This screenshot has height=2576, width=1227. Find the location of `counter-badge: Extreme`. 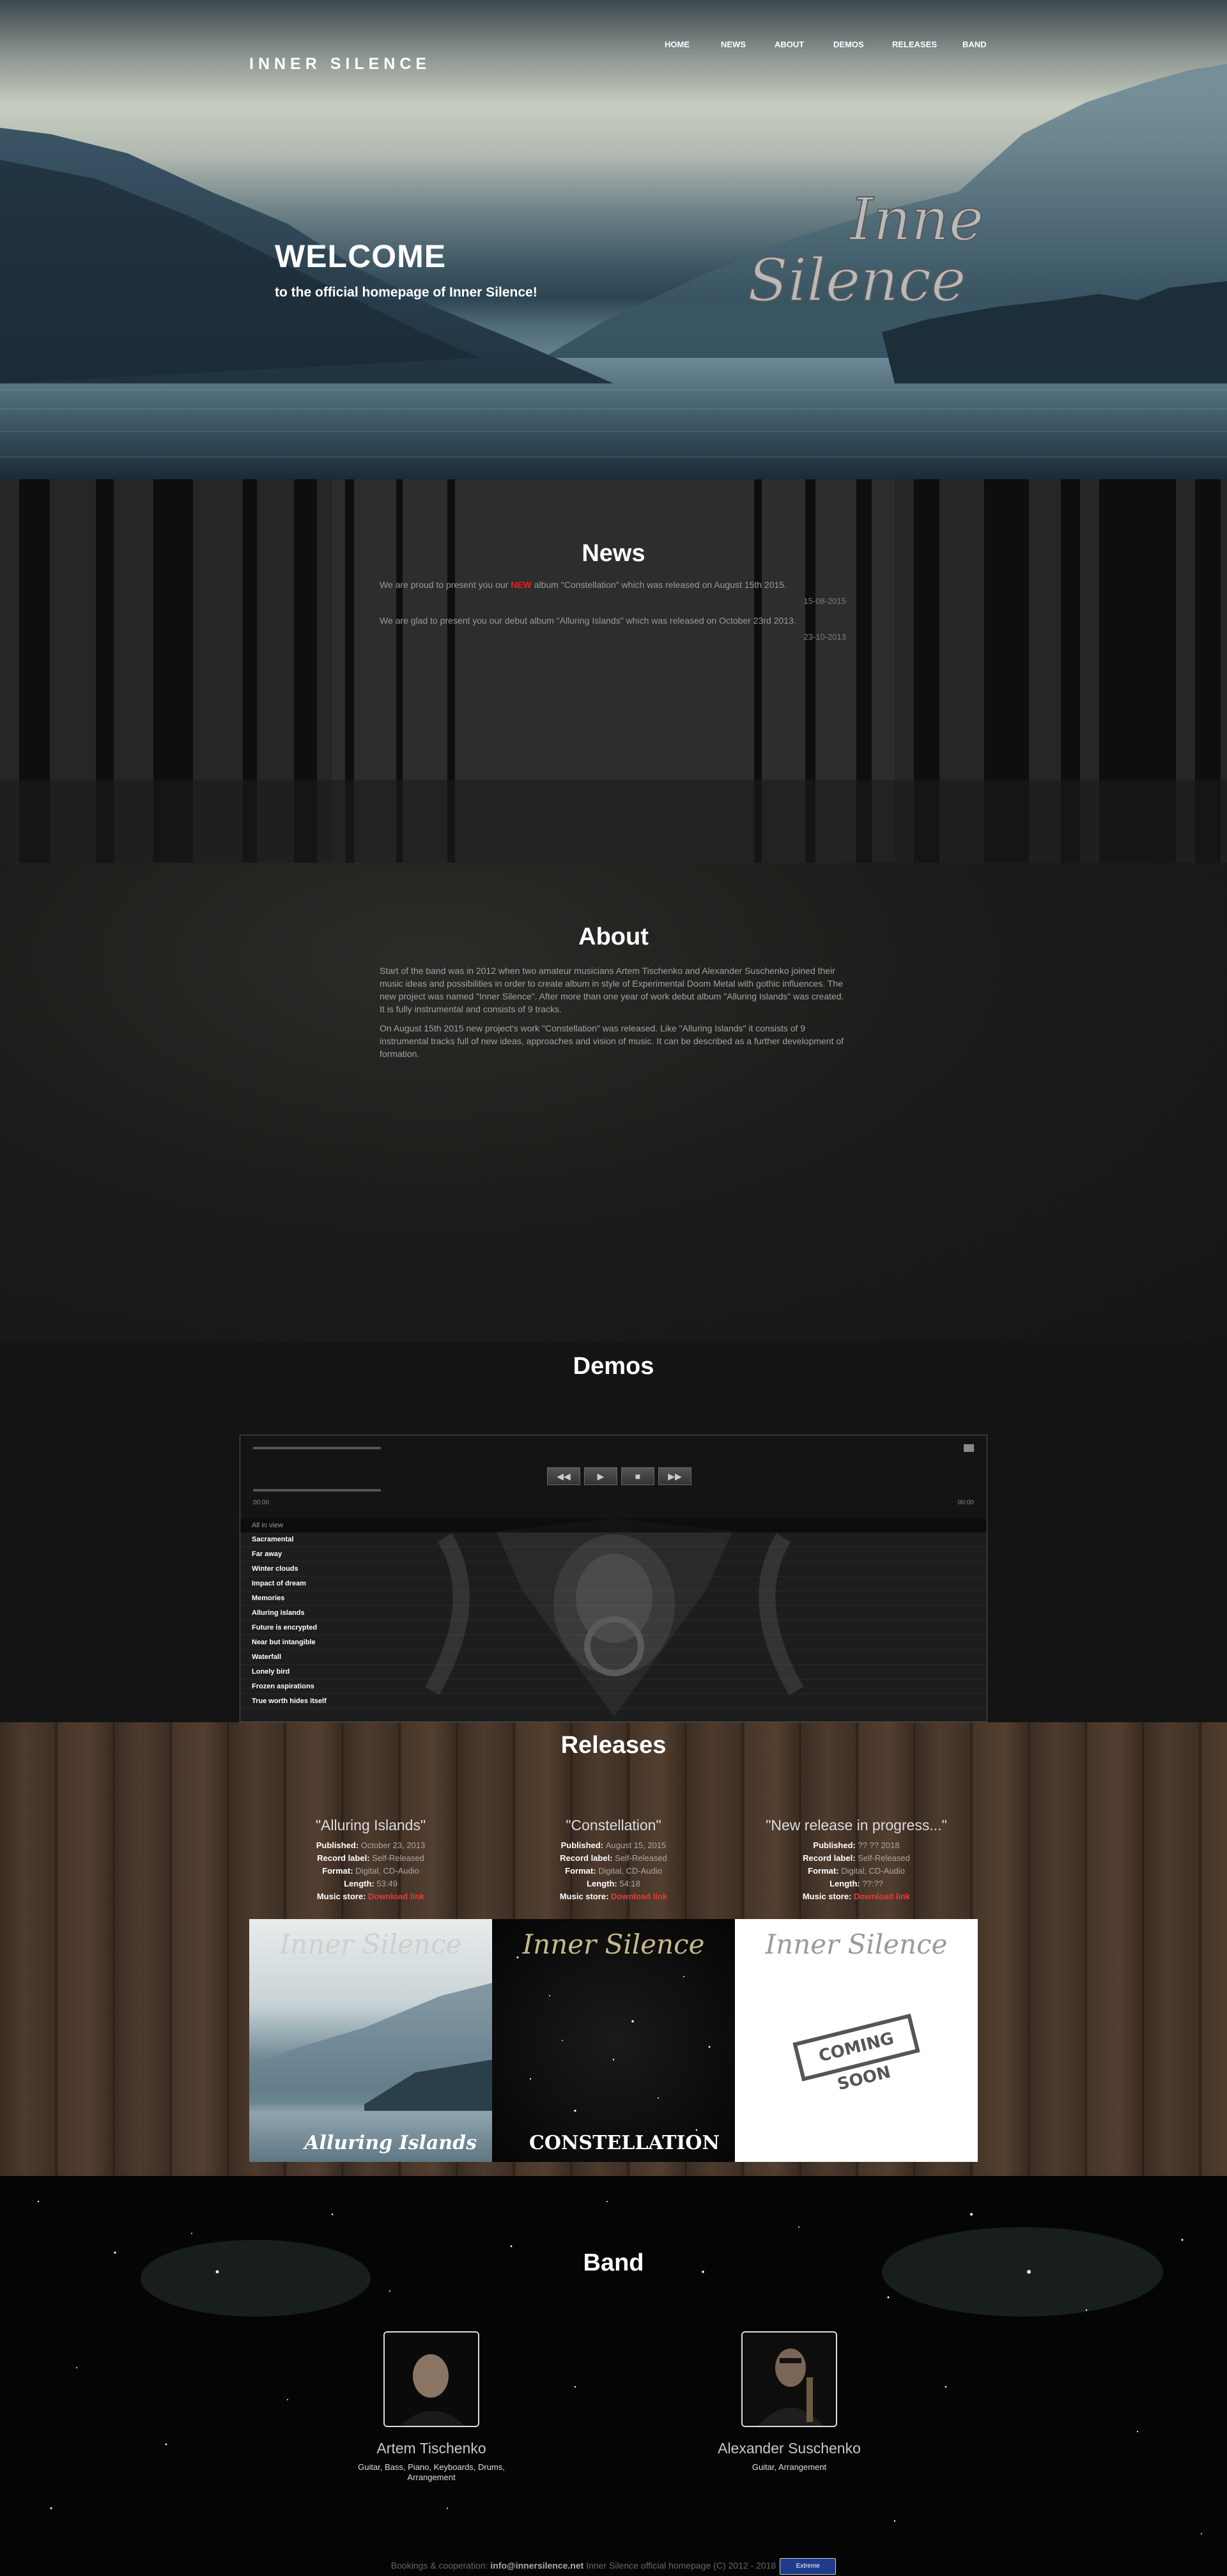

counter-badge: Extreme is located at coordinates (808, 2566).